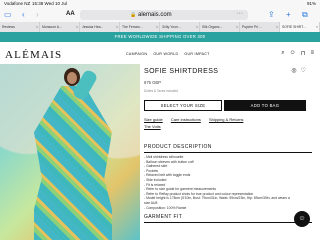  Describe the element at coordinates (311, 3) in the screenshot. I see `battery-label: 91%` at that location.